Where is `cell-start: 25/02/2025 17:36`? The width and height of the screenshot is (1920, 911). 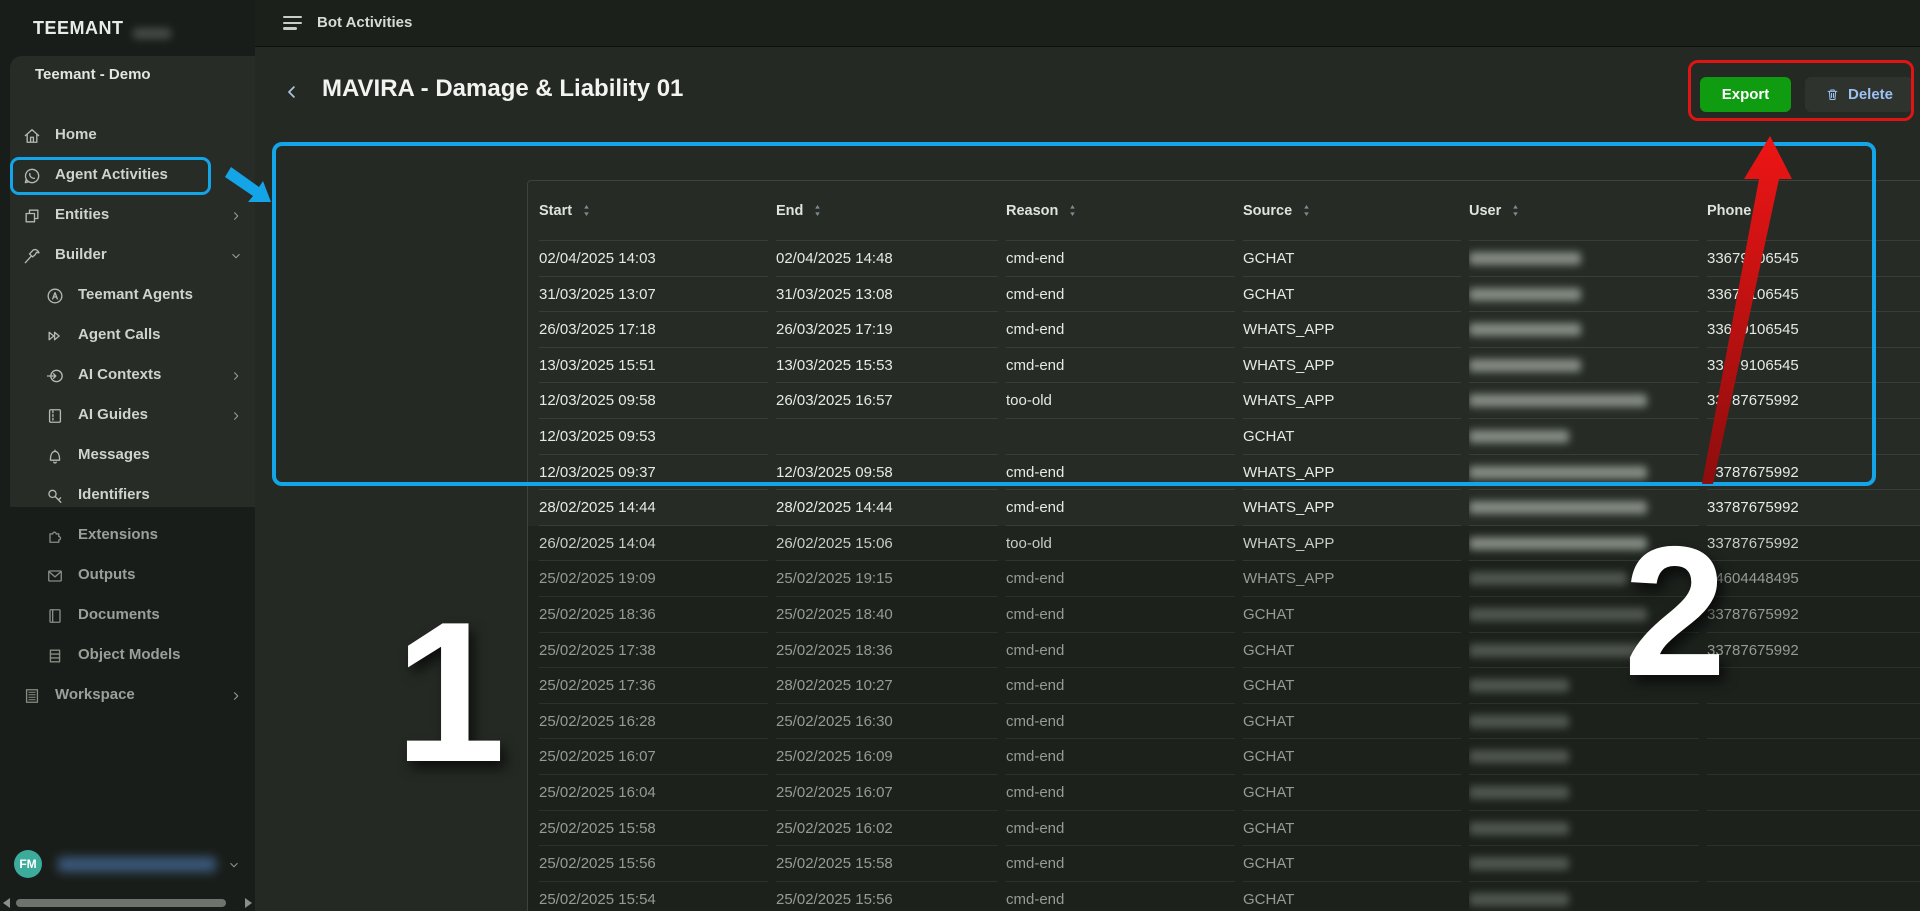
cell-start: 25/02/2025 17:36 is located at coordinates (653, 686).